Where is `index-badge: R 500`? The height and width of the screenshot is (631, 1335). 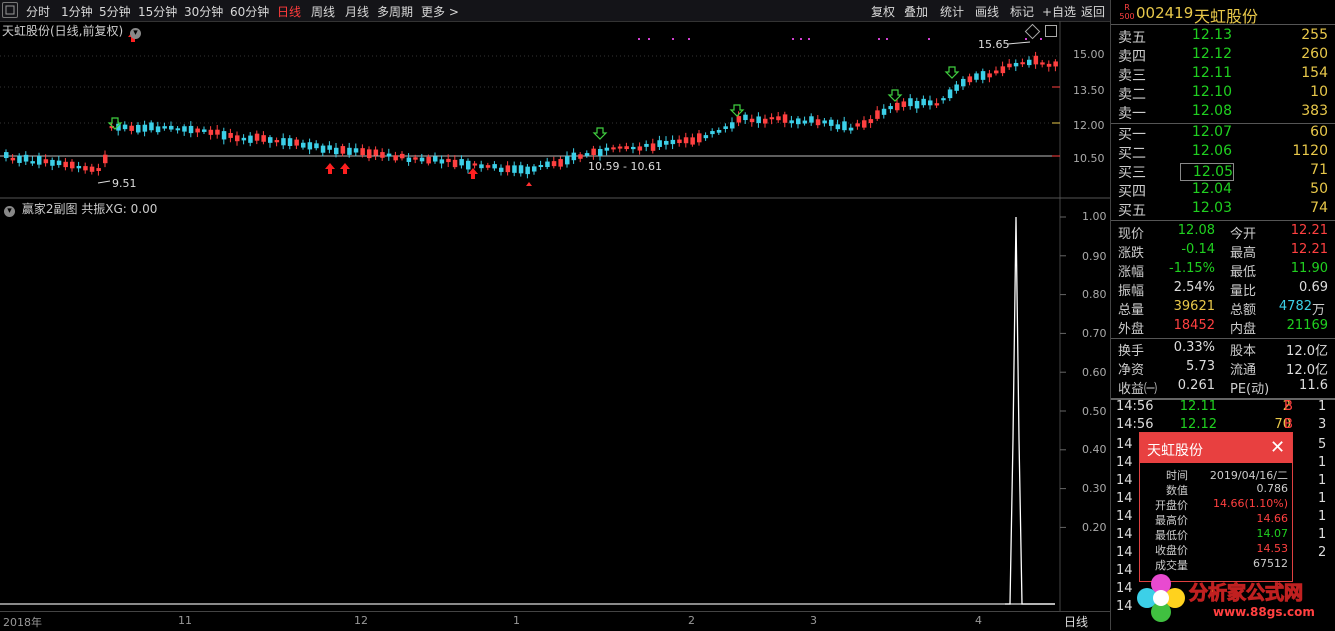
index-badge: R 500 is located at coordinates (1127, 12).